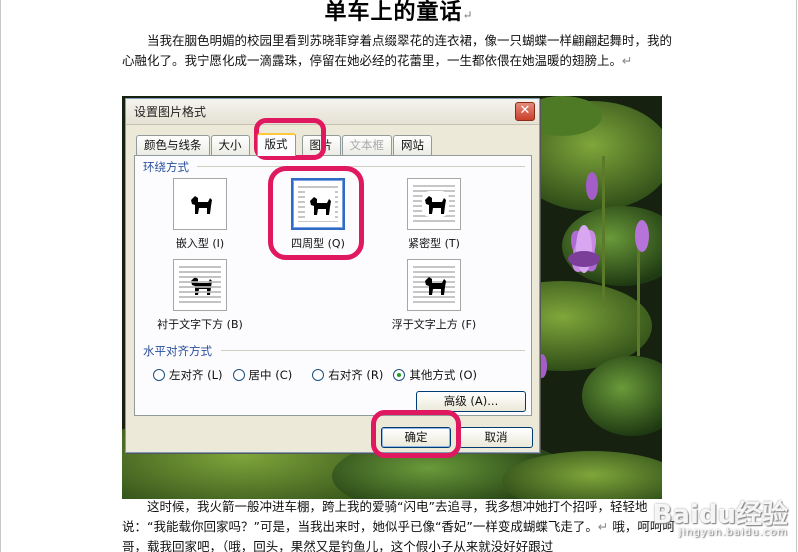  I want to click on tab-web: 网站, so click(412, 145).